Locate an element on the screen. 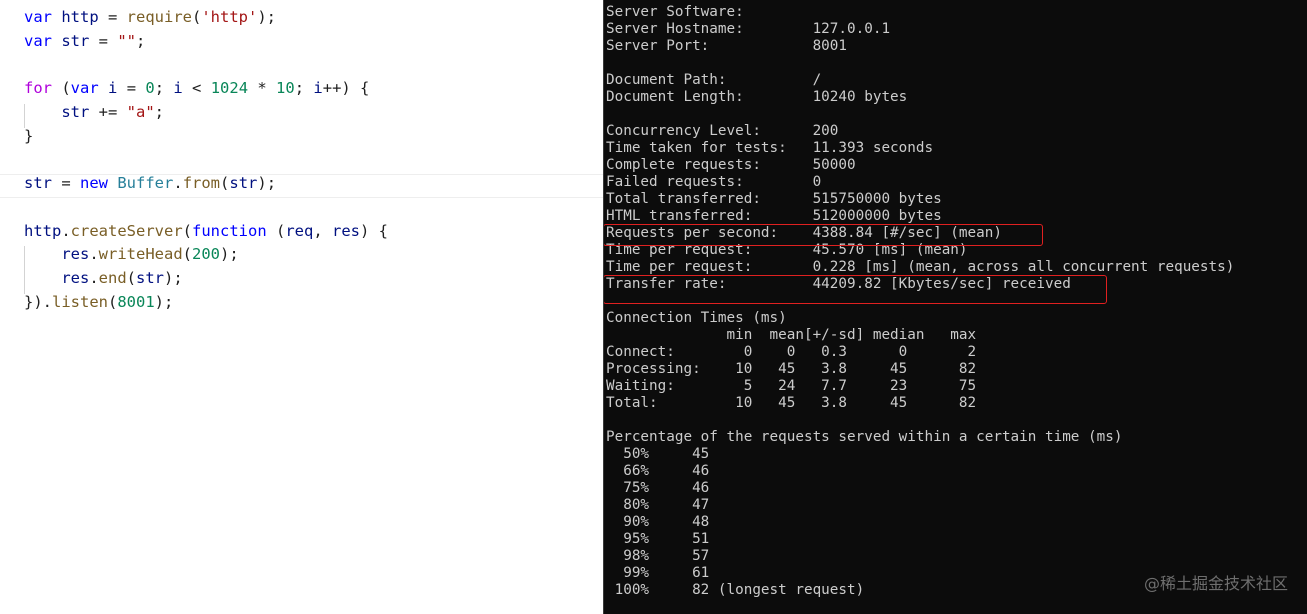 The image size is (1307, 614). code-token: ) { is located at coordinates (374, 231).